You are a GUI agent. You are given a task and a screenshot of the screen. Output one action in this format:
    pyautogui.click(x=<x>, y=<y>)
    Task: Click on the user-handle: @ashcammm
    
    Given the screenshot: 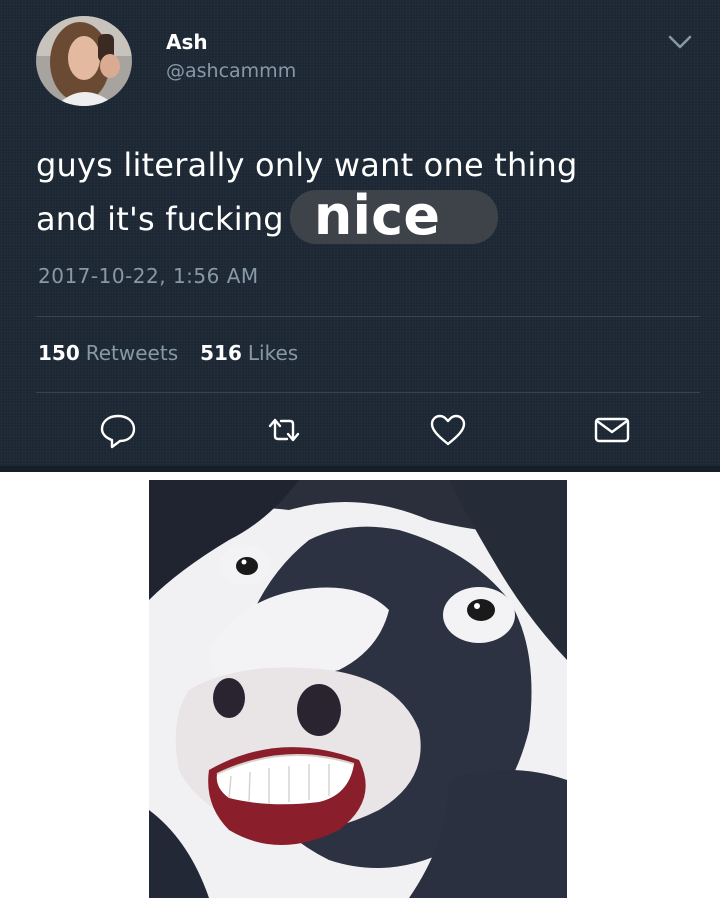 What is the action you would take?
    pyautogui.click(x=231, y=71)
    